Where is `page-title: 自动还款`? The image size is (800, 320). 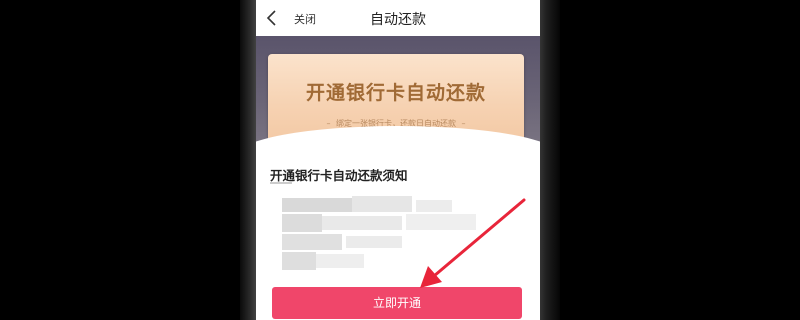
page-title: 自动还款 is located at coordinates (398, 20).